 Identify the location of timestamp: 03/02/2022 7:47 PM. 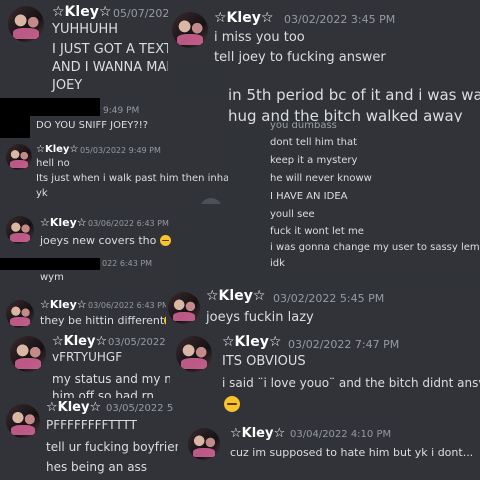
(344, 344).